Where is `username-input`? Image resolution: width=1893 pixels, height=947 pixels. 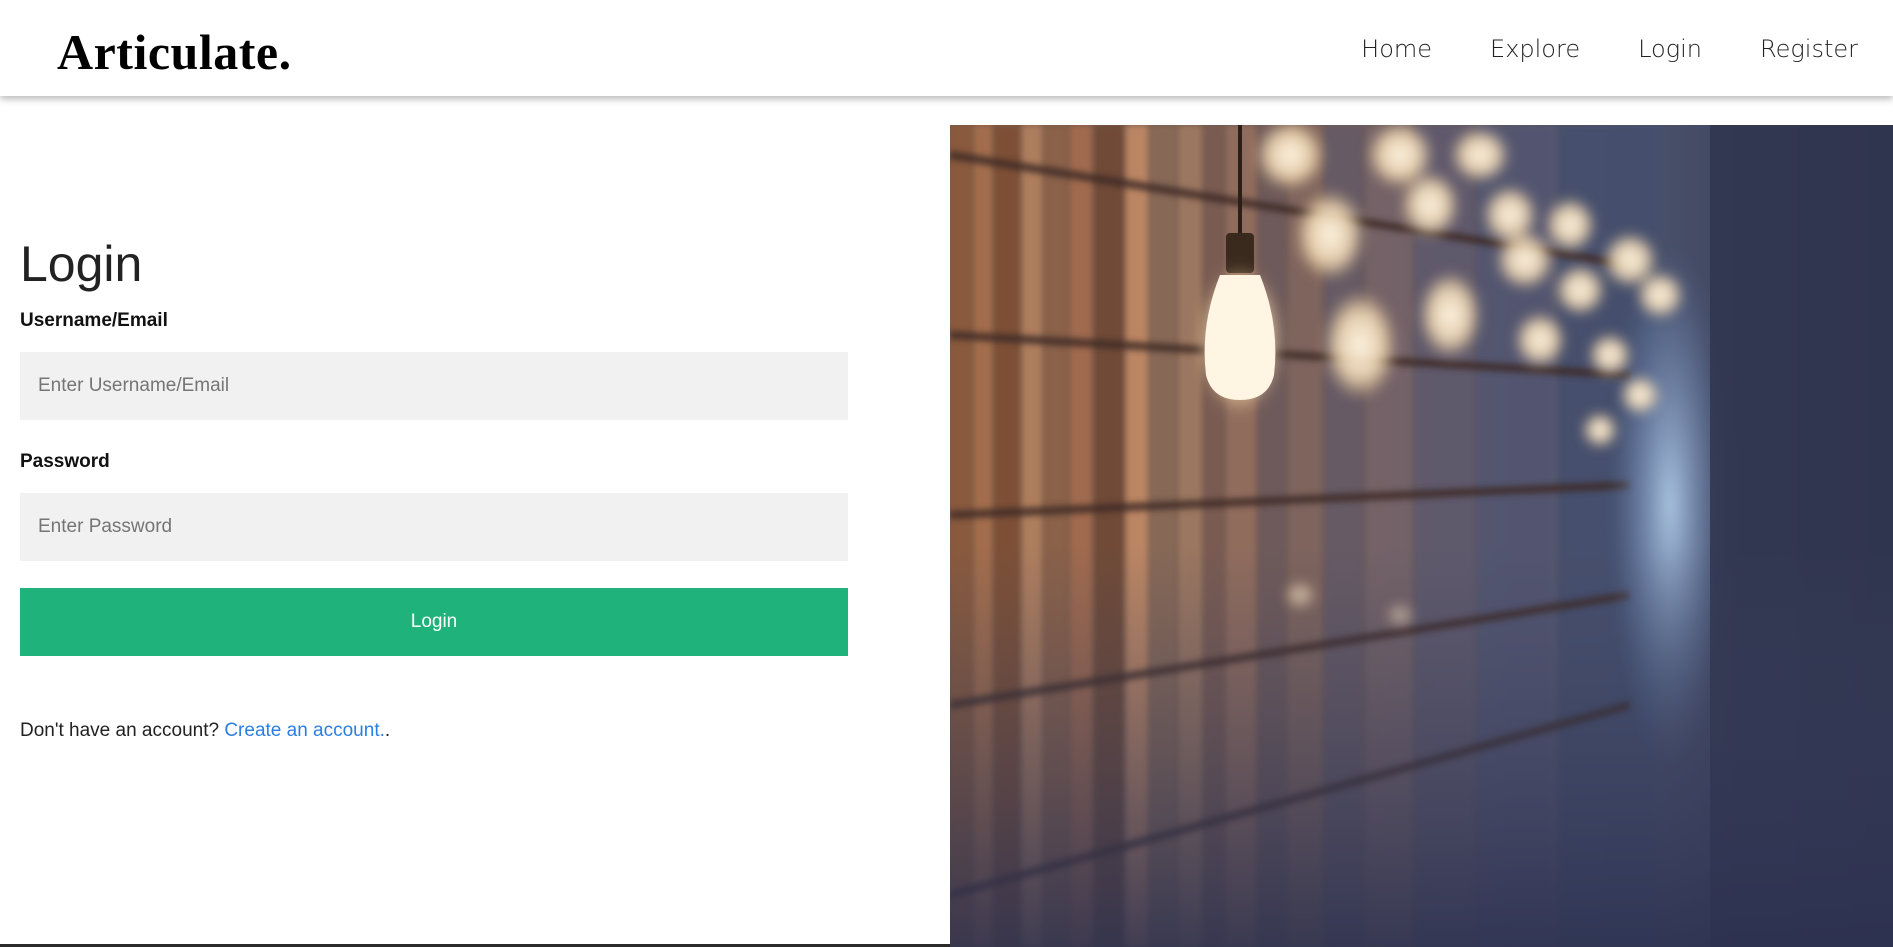
username-input is located at coordinates (434, 386).